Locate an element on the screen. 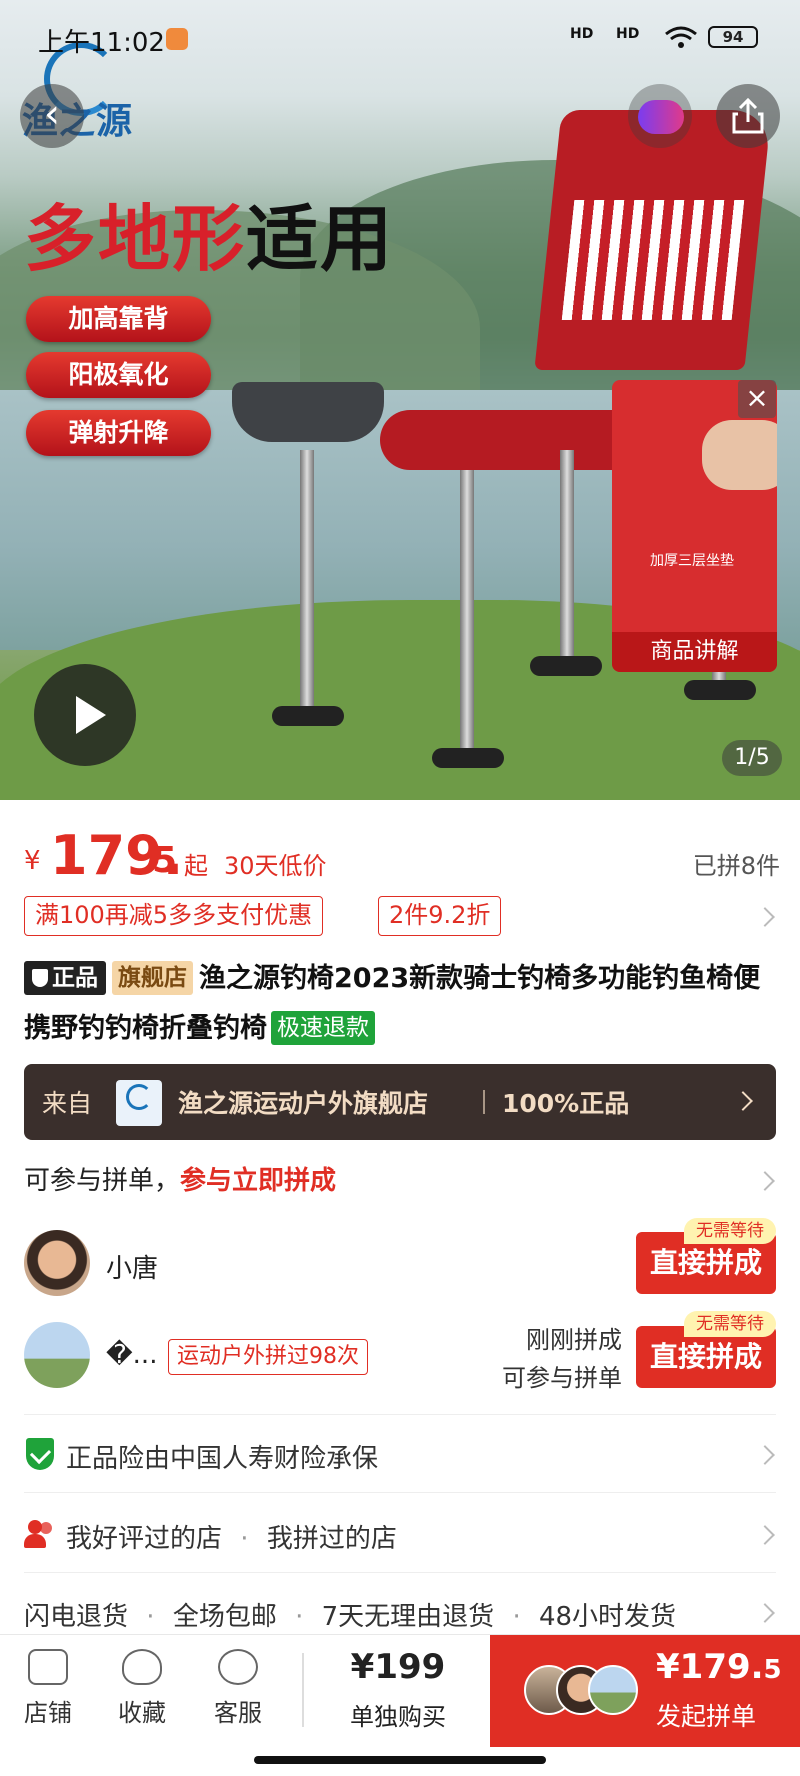  store-authentic-text: 100%正品 is located at coordinates (566, 1103).